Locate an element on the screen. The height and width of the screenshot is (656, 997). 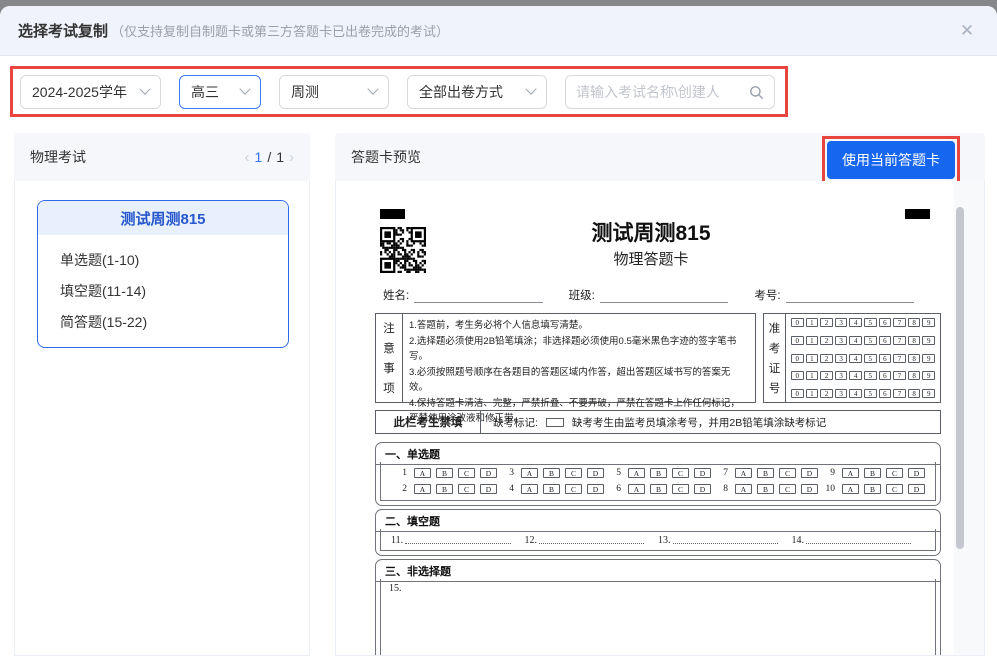
exam-no-line is located at coordinates (850, 296).